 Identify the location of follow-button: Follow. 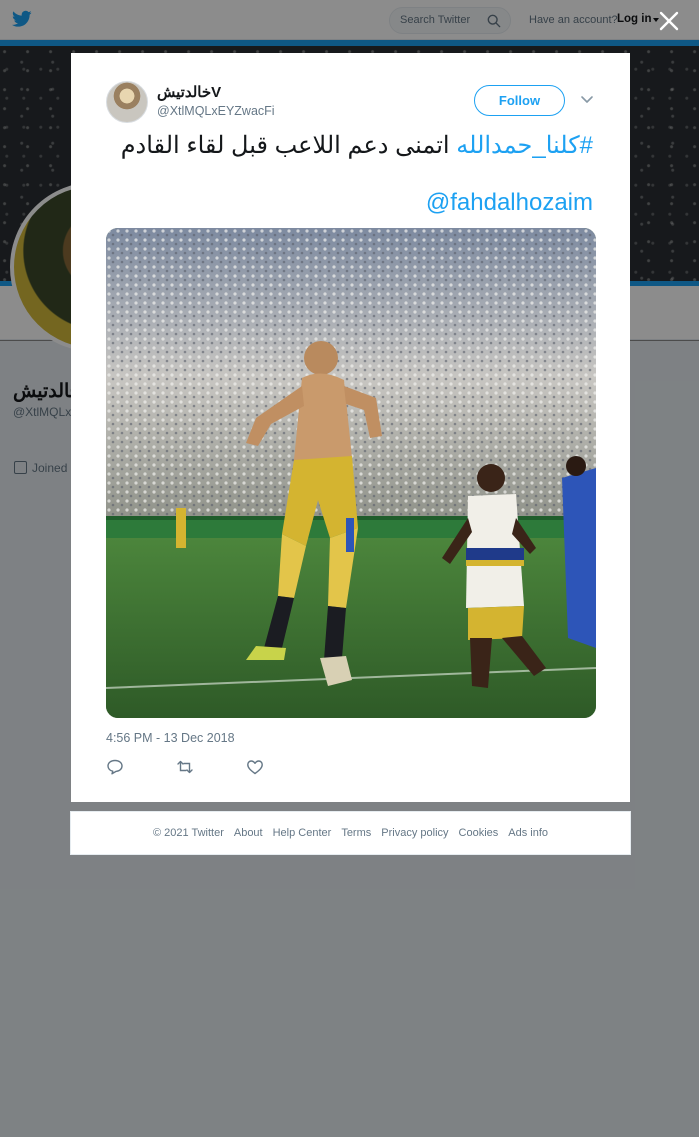
(519, 100).